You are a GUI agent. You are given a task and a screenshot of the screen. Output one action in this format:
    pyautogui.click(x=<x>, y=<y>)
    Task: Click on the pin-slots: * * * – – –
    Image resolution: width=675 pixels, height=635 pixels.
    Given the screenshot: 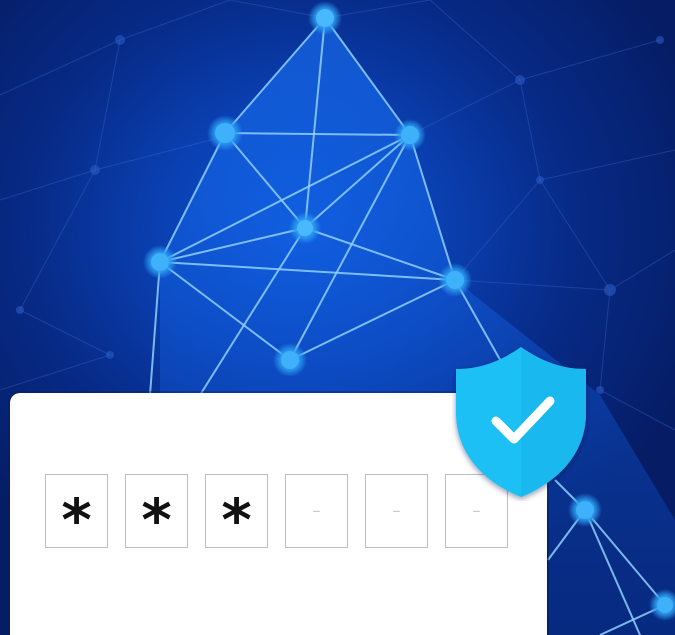 What is the action you would take?
    pyautogui.click(x=276, y=511)
    